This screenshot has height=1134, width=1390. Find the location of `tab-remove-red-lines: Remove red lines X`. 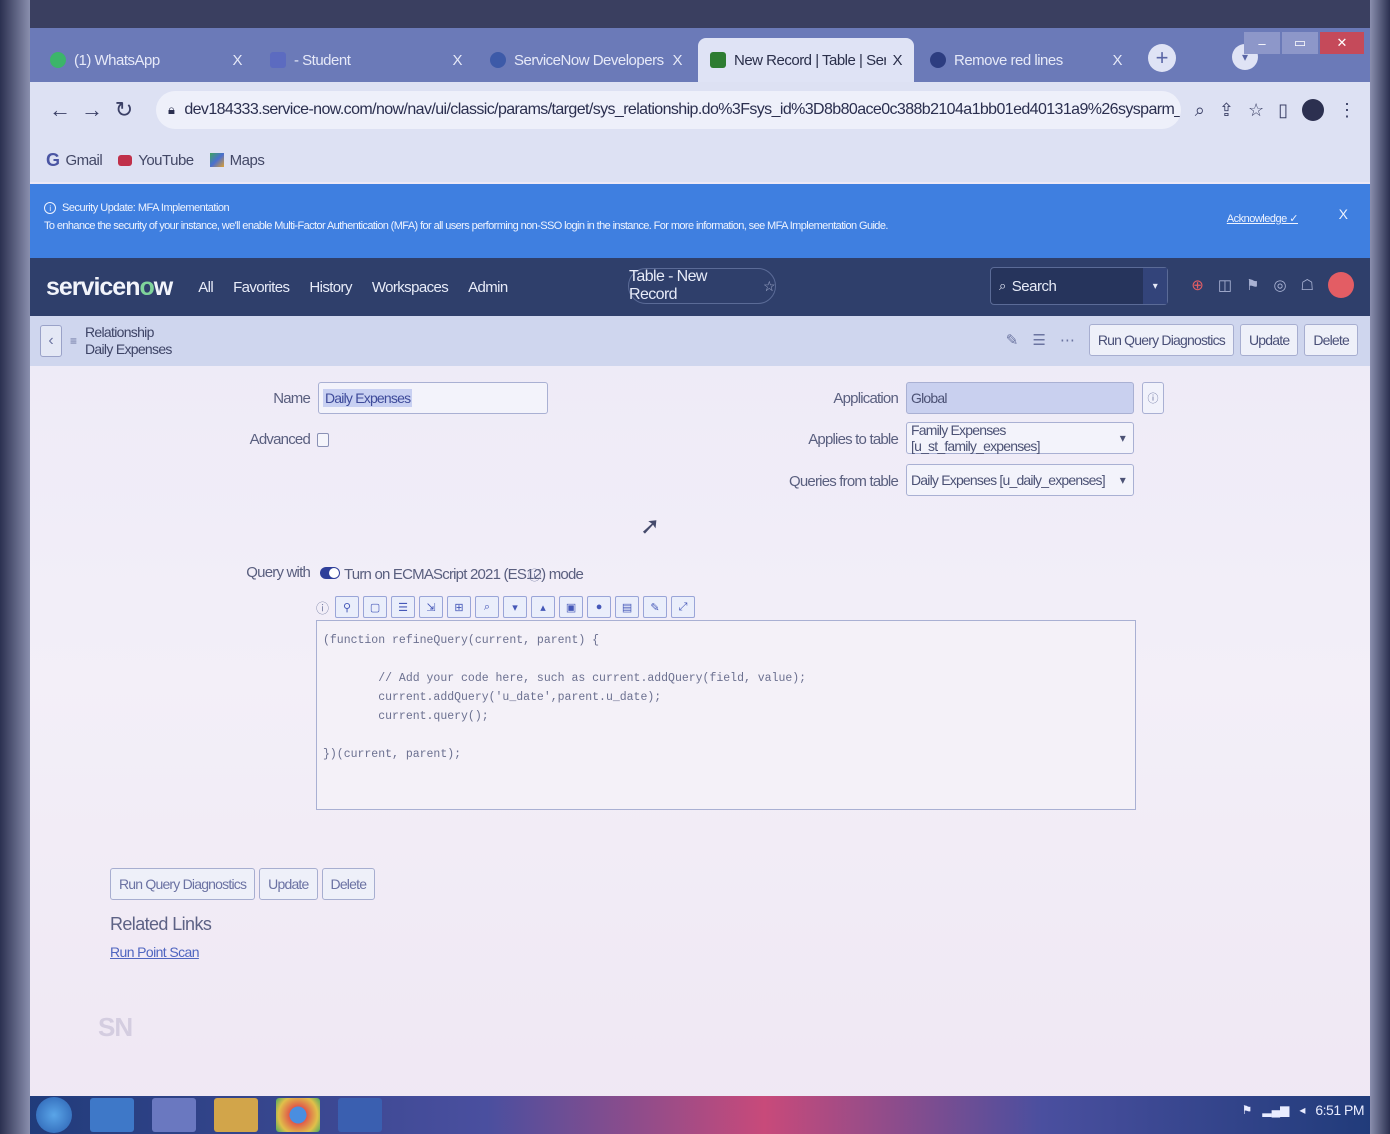

tab-remove-red-lines: Remove red lines X is located at coordinates (1026, 60).